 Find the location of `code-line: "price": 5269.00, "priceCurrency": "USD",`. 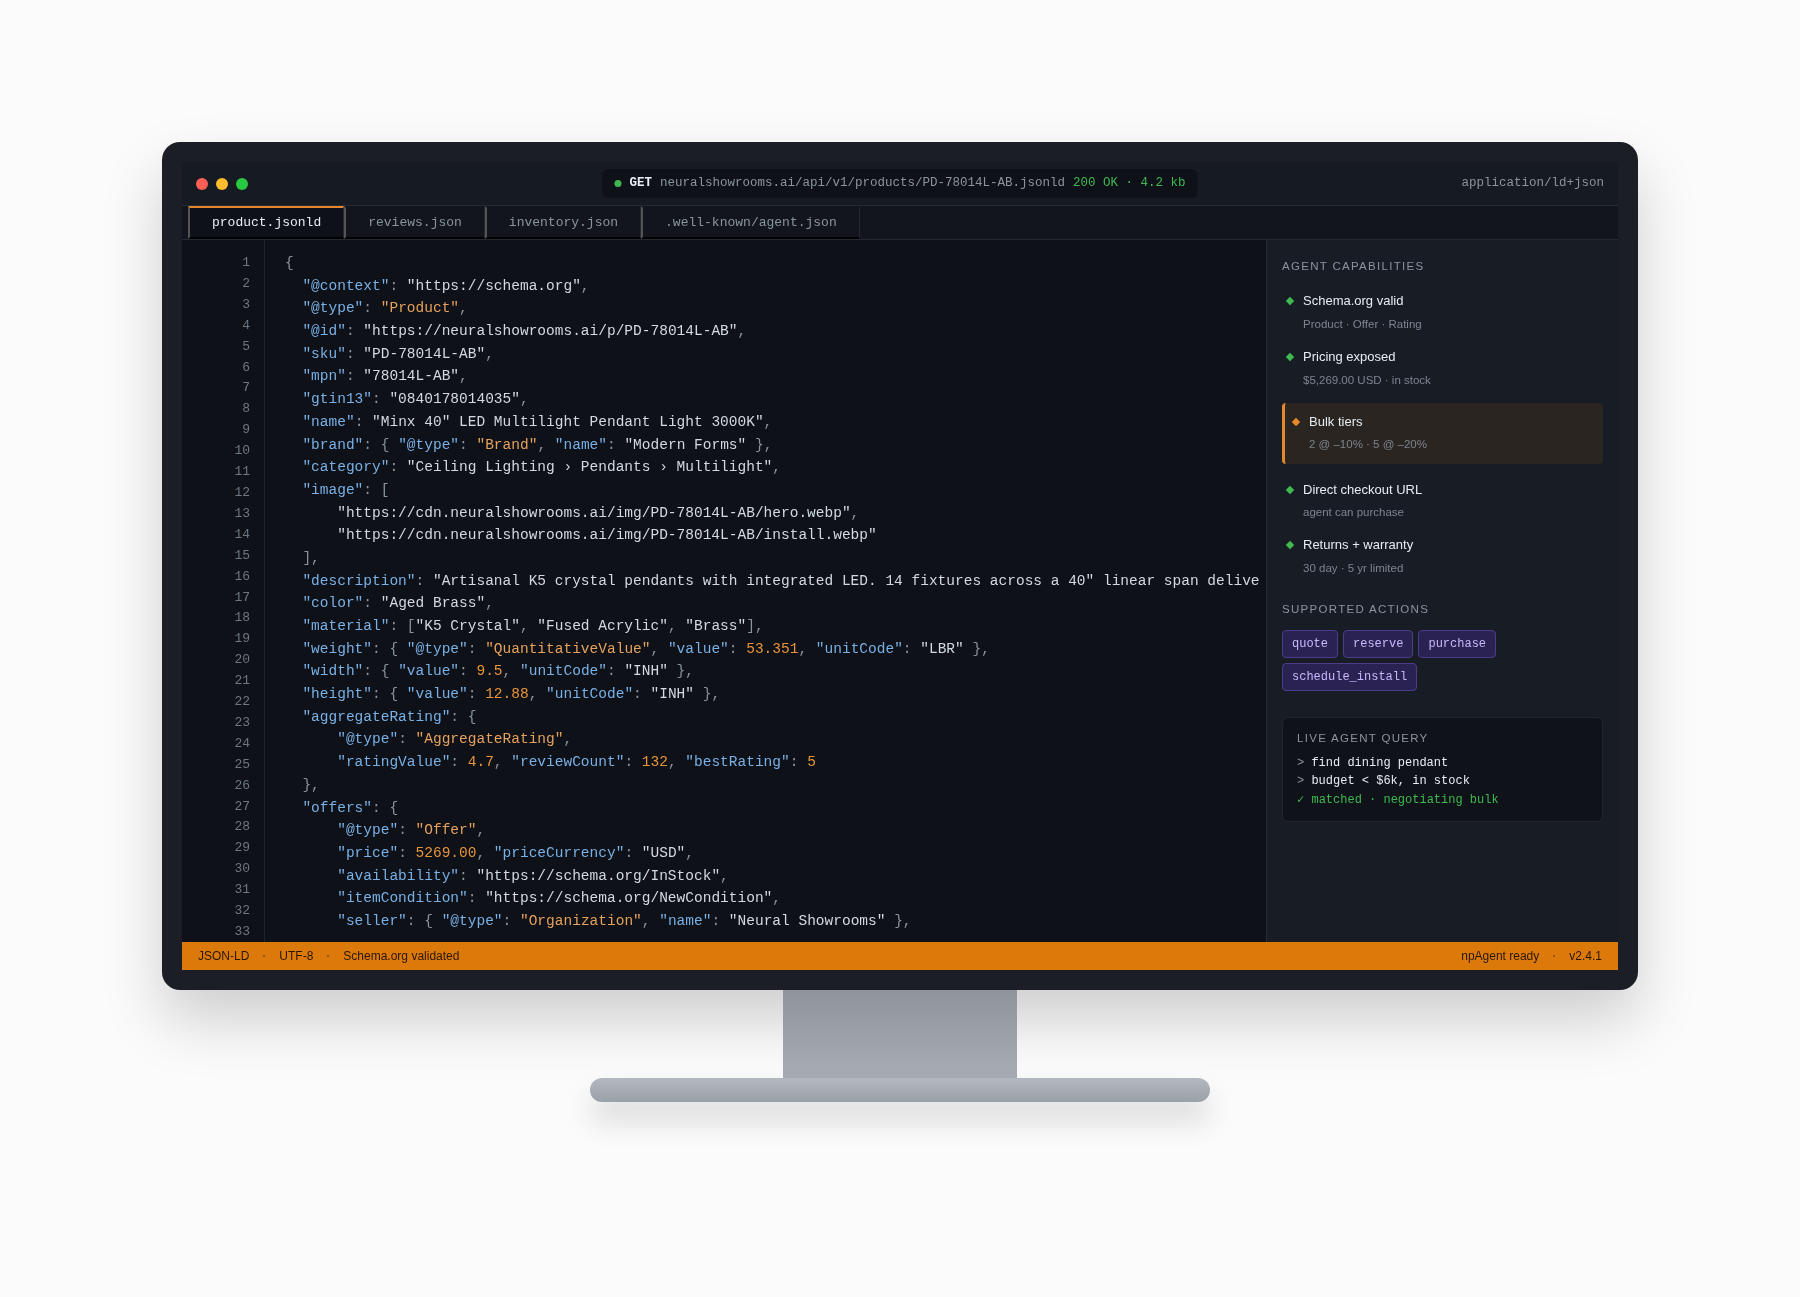

code-line: "price": 5269.00, "priceCurrency": "USD", is located at coordinates (515, 853).